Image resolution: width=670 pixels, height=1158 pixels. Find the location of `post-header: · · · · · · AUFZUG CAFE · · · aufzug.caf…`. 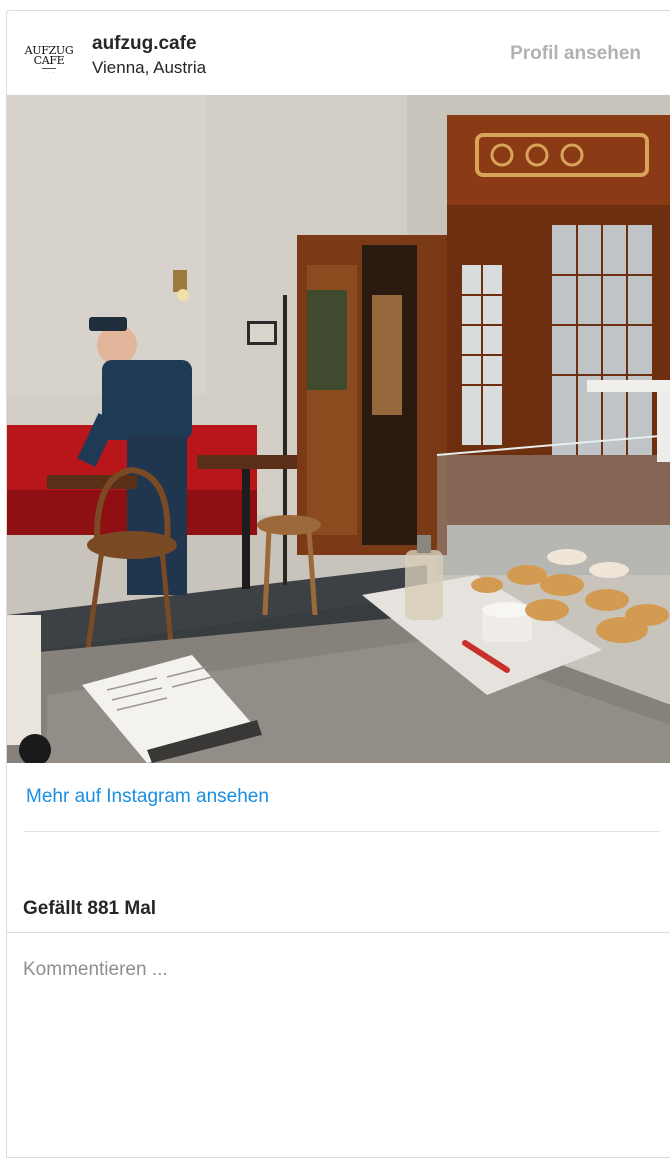

post-header: · · · · · · AUFZUG CAFE · · · aufzug.caf… is located at coordinates (338, 53).